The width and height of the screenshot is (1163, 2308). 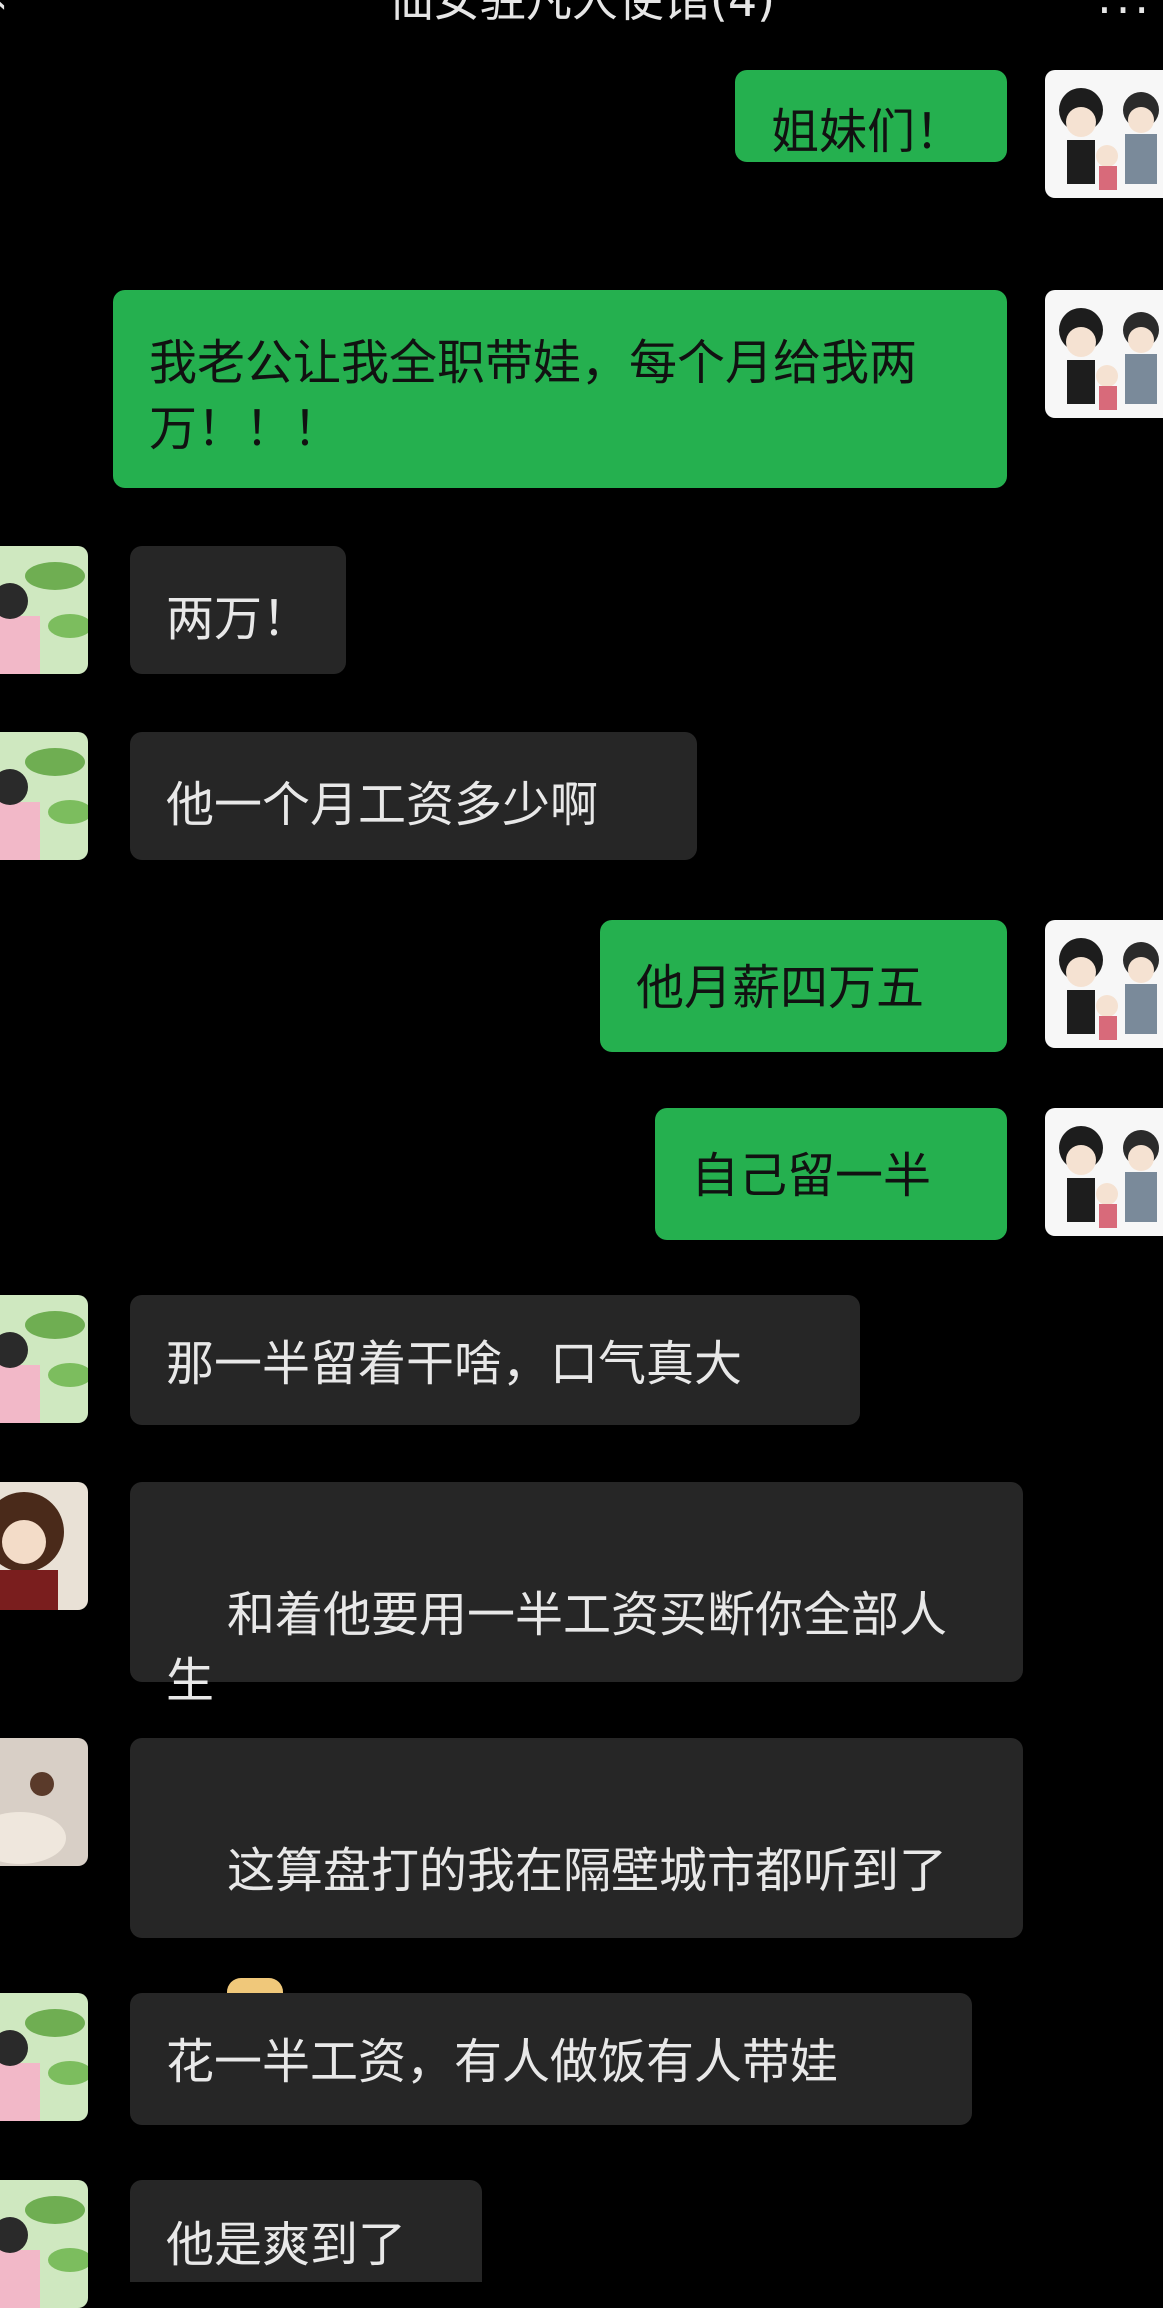 I want to click on message-bubble: 和着他要用一半工资买断你全部人生, so click(x=576, y=1663).